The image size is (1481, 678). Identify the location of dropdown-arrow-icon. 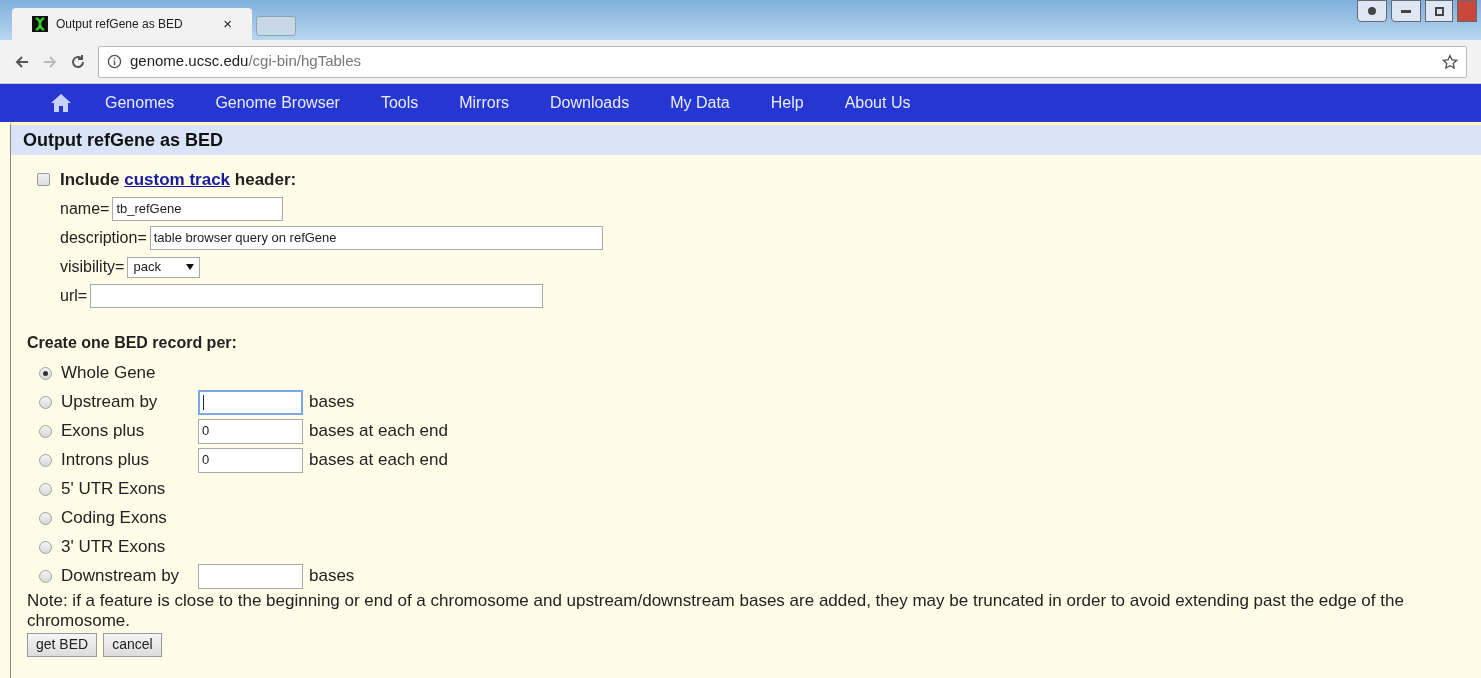
(190, 267).